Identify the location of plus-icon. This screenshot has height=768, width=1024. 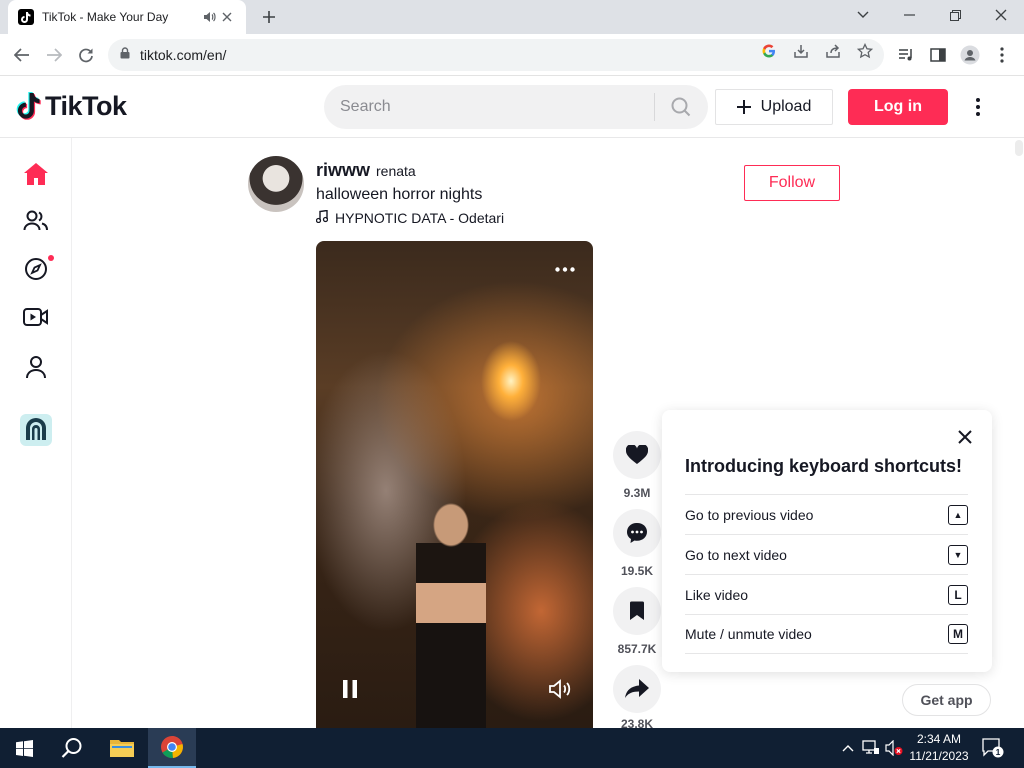
(743, 107).